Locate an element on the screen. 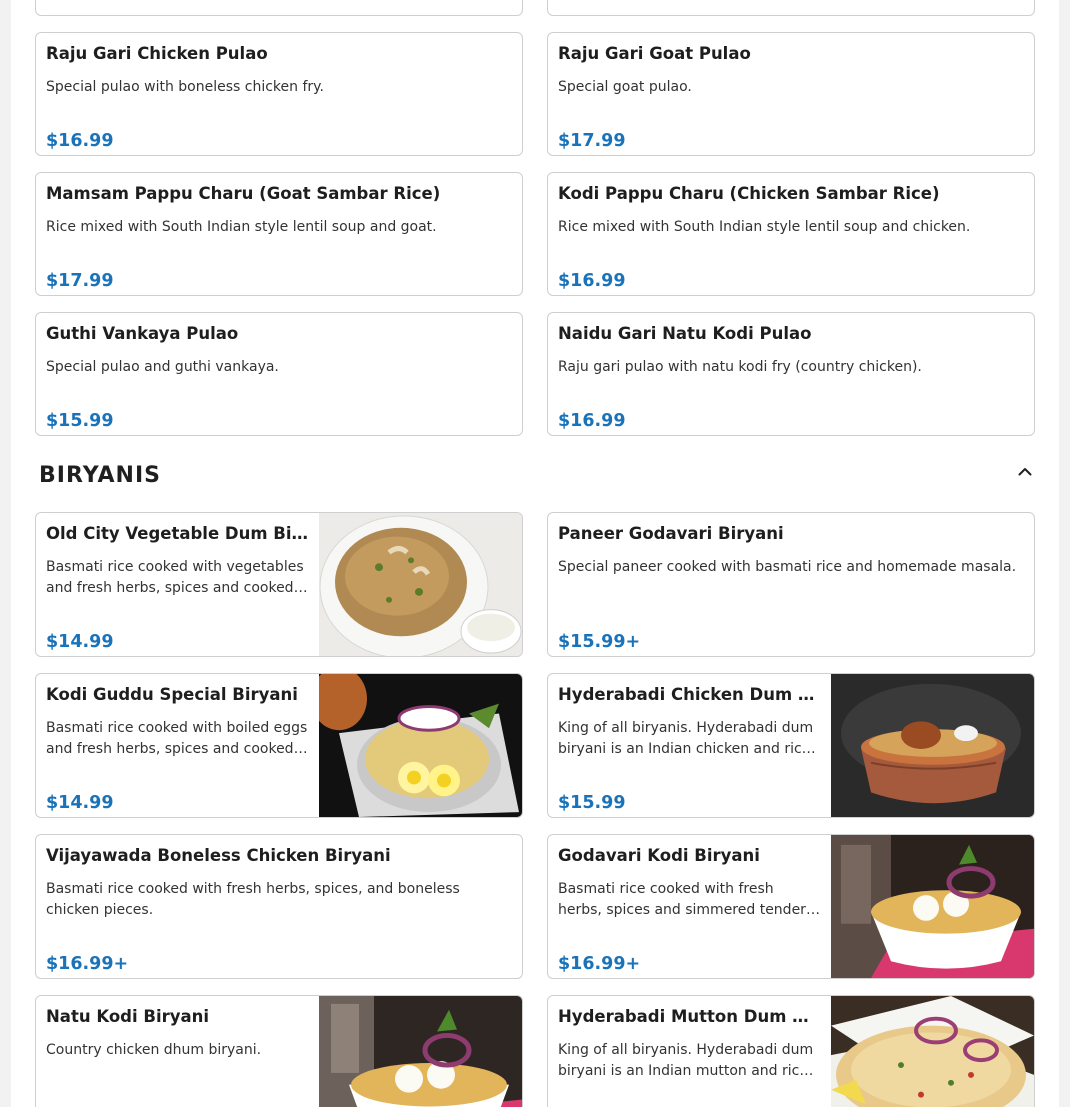  chevron-up-icon is located at coordinates (1025, 471).